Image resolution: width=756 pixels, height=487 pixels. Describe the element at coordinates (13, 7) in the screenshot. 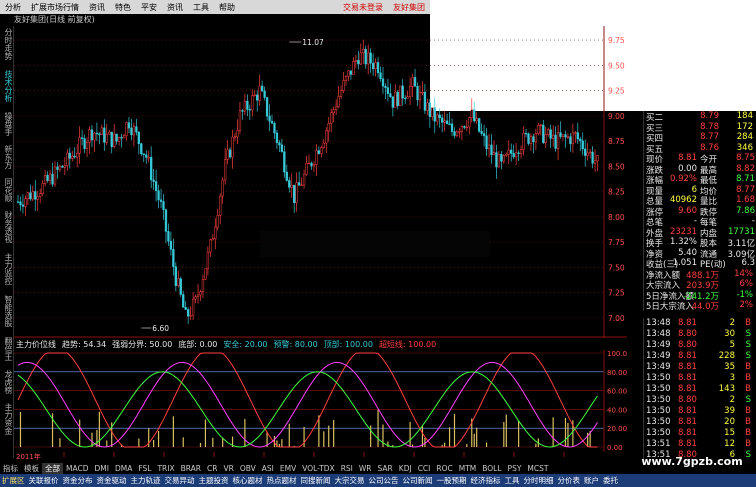

I see `menu-item: 分析` at that location.